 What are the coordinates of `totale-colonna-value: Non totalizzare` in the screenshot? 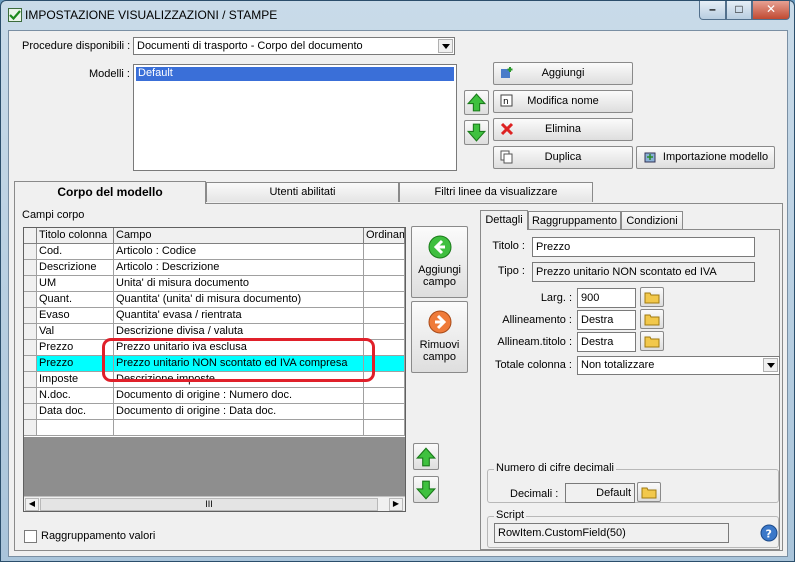 It's located at (618, 365).